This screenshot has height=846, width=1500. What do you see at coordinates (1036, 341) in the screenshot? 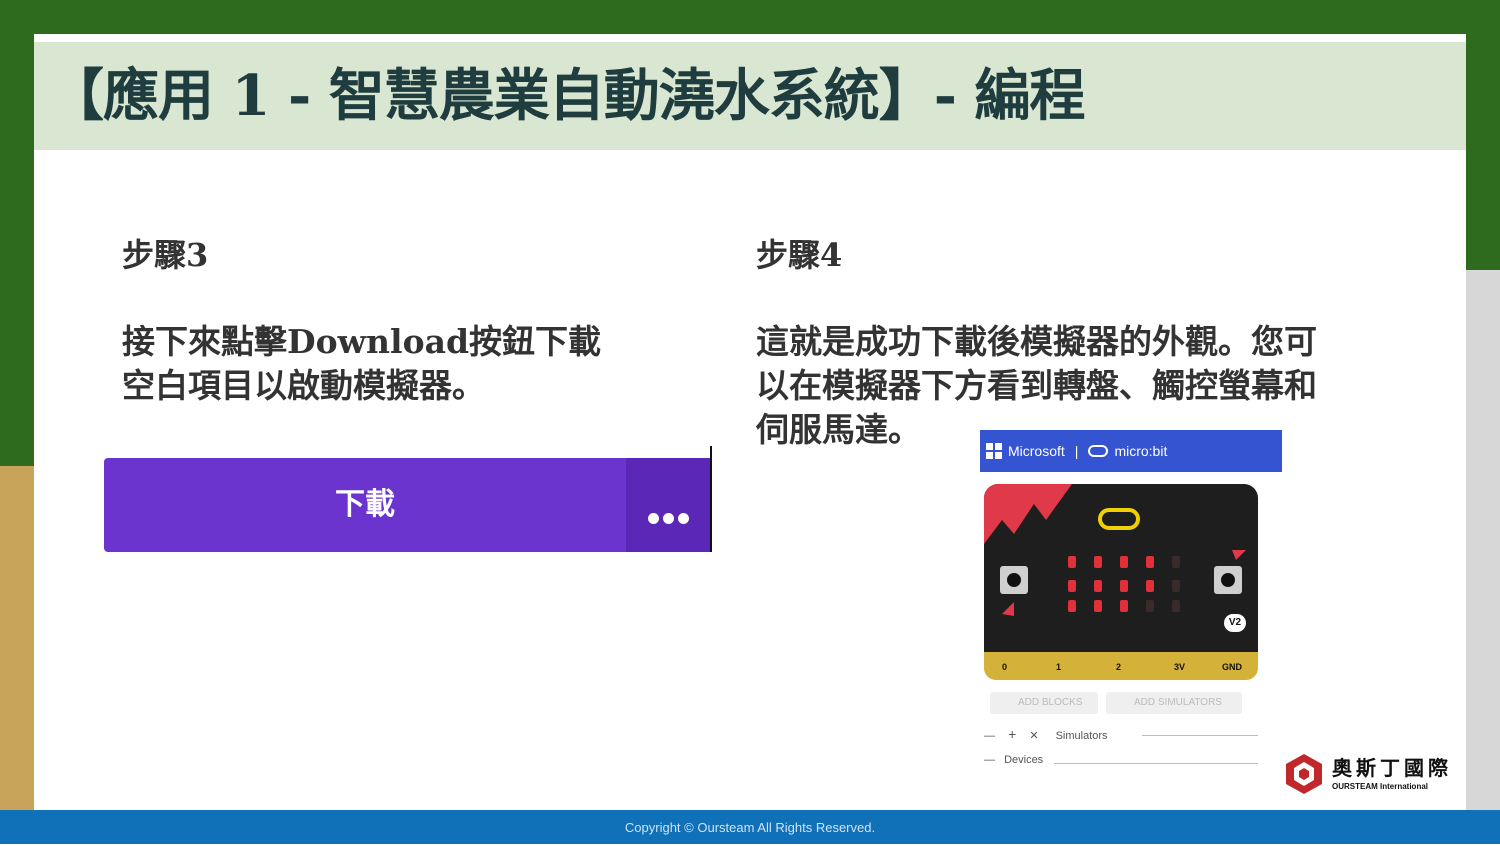
I see `step4-line1: 這就是成功下載後模擬器的外觀。您可` at bounding box center [1036, 341].